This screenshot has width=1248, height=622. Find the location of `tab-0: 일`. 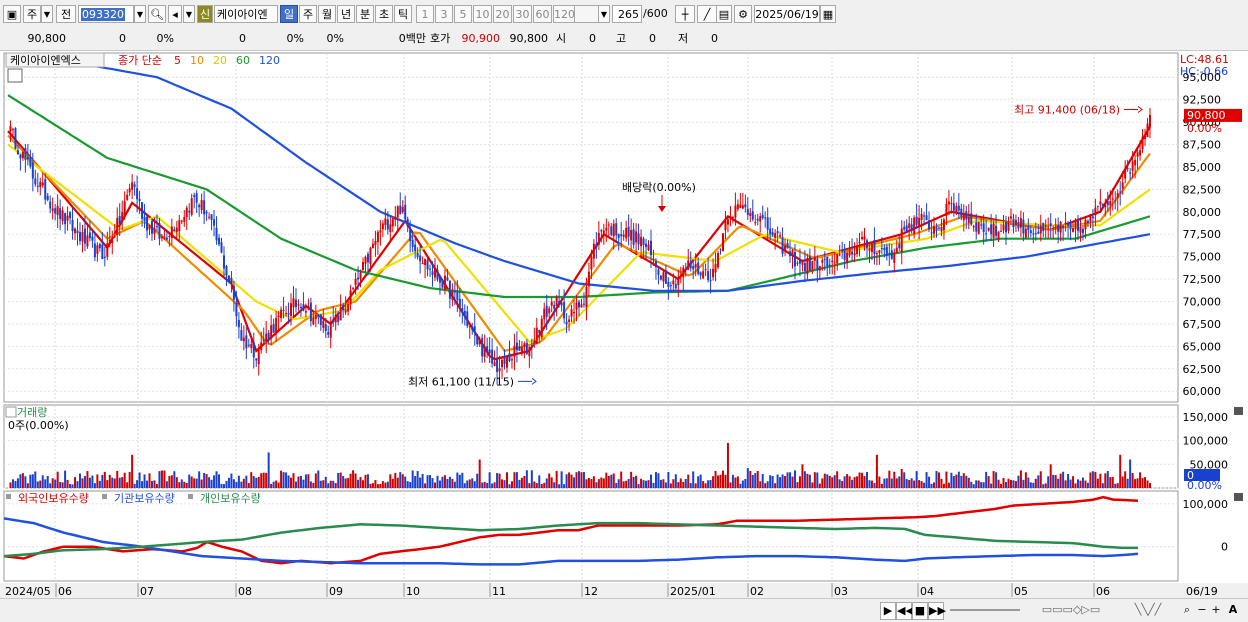

tab-0: 일 is located at coordinates (289, 14).